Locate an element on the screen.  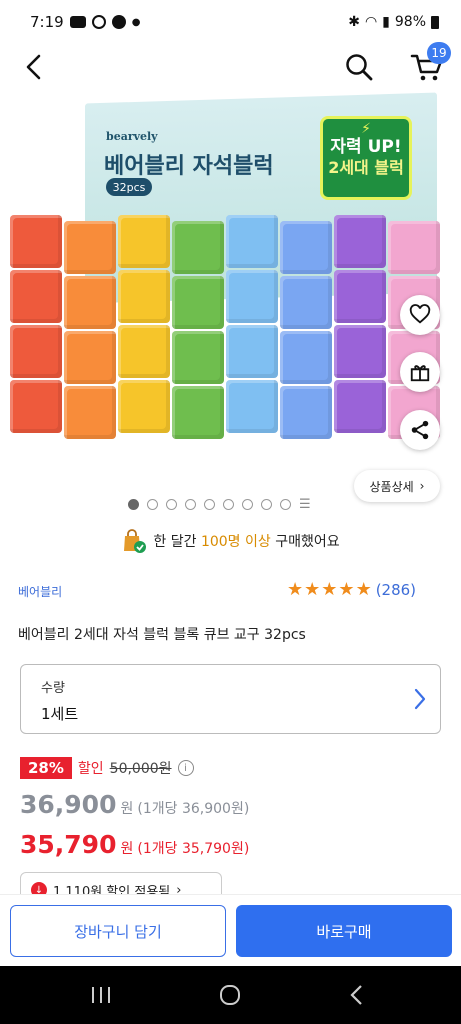
quantity-label: 수량 is located at coordinates (53, 688).